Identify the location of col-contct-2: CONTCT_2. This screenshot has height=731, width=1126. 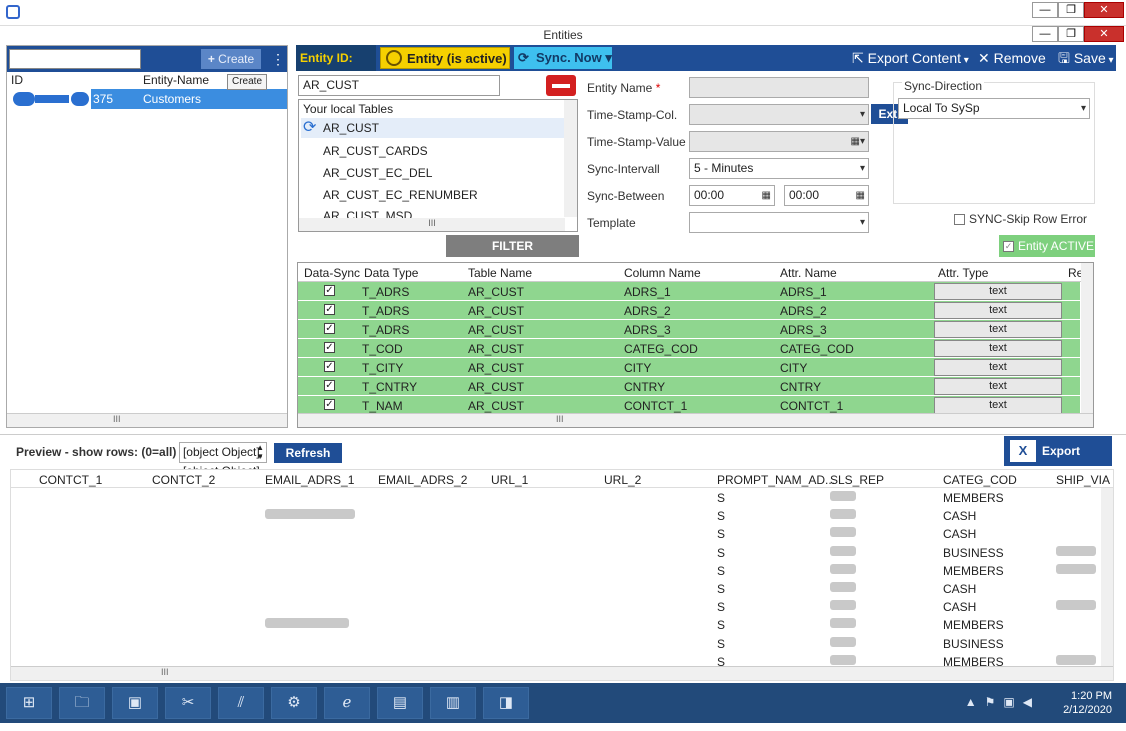
(183, 480).